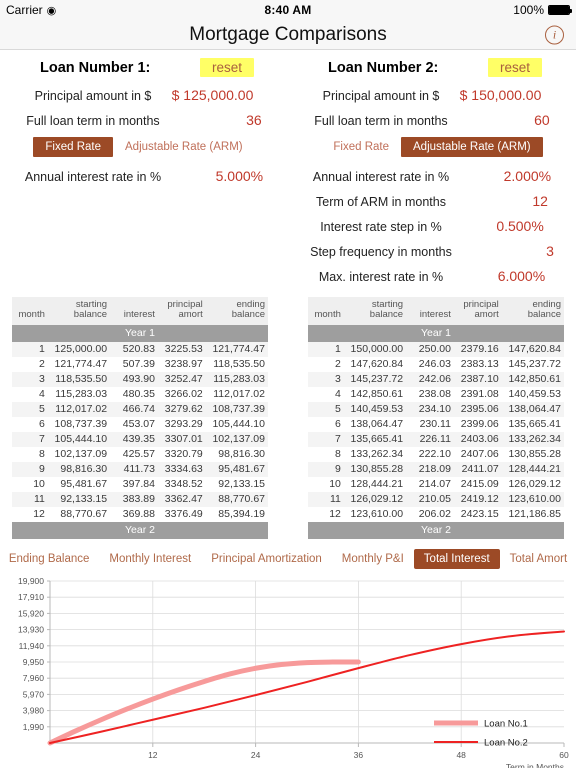  I want to click on month-cell: 2, so click(42, 364).